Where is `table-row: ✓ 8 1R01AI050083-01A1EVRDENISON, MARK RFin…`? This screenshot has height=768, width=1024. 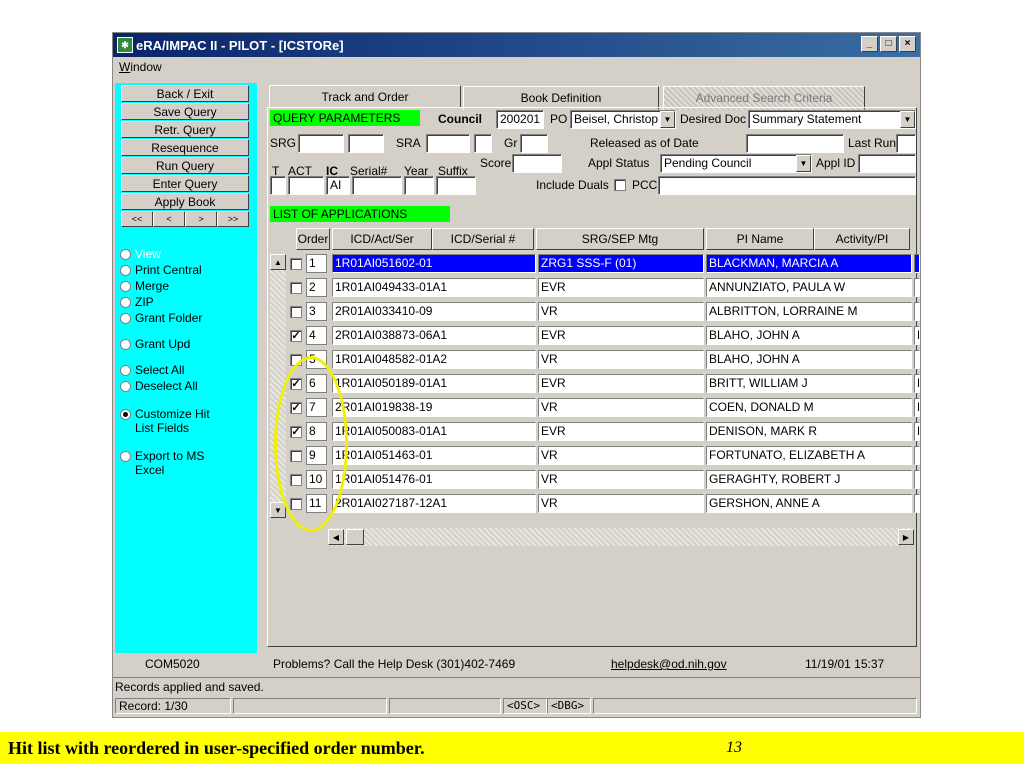 table-row: ✓ 8 1R01AI050083-01A1EVRDENISON, MARK RFin… is located at coordinates (594, 431).